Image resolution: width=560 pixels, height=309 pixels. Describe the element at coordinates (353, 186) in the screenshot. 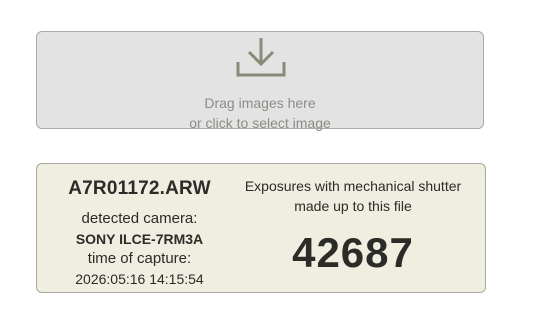

I see `shutter-label-line-1: Exposures with mechanical shutter` at that location.